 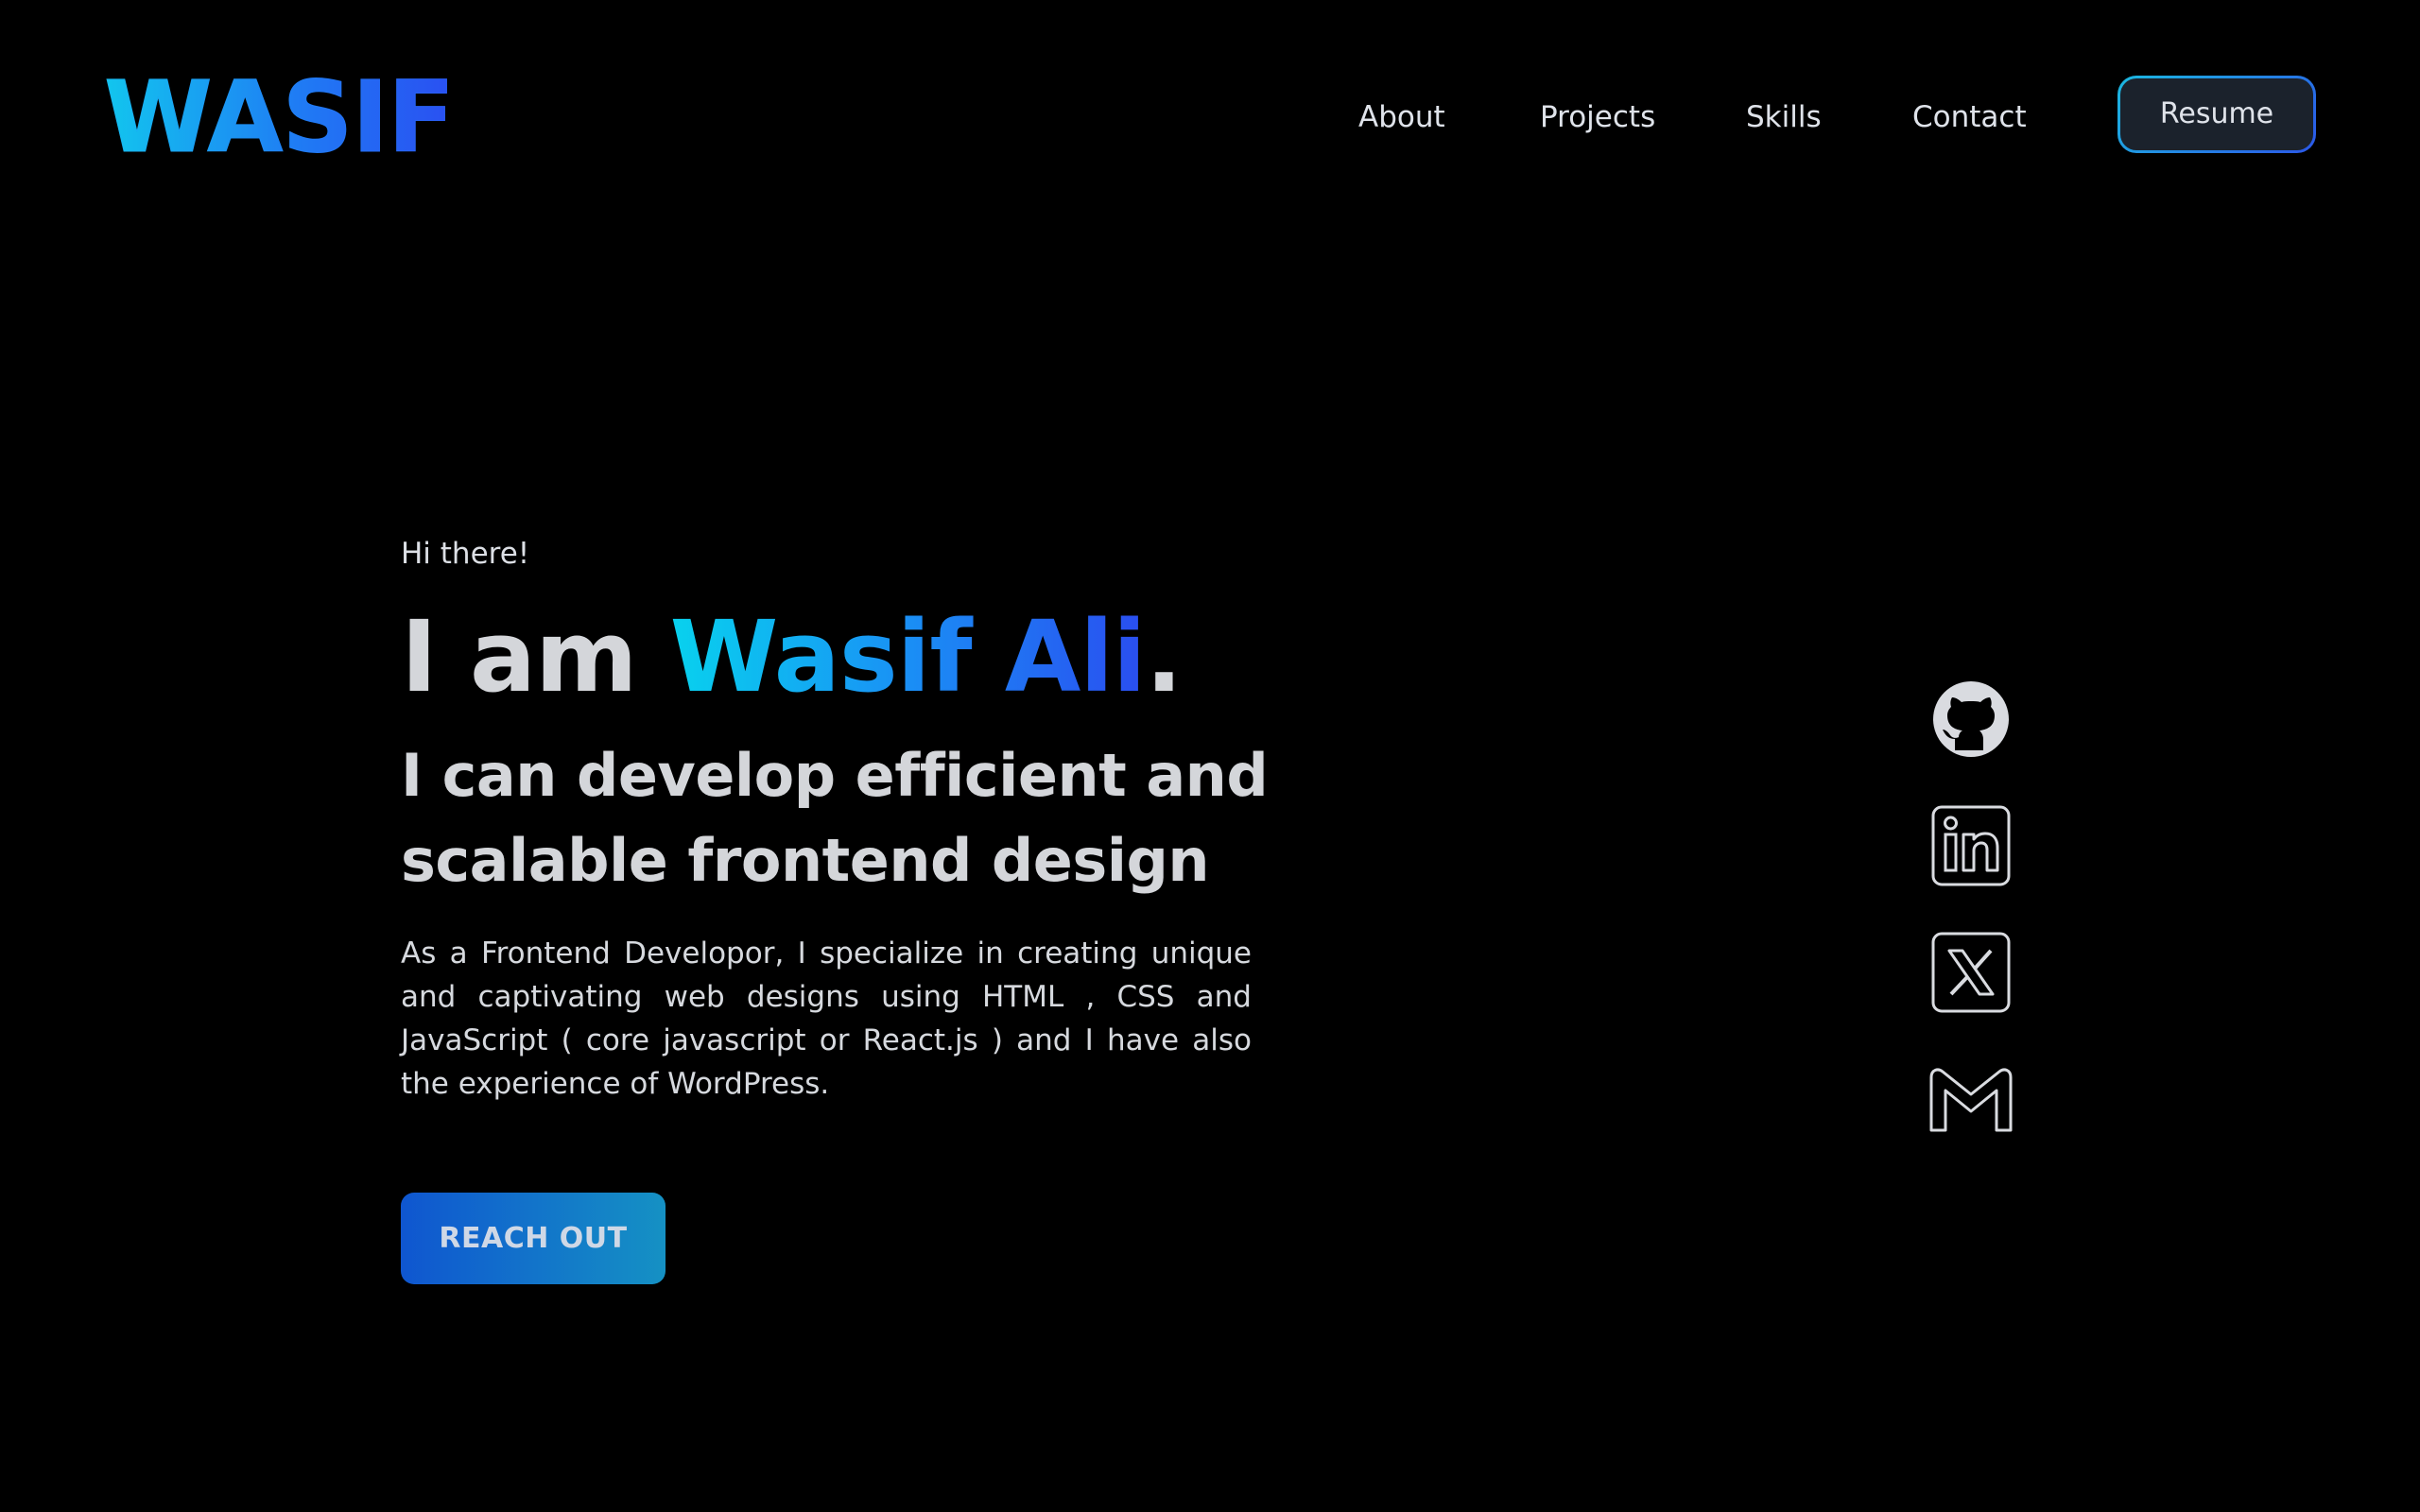 What do you see at coordinates (1784, 117) in the screenshot?
I see `nav-item-skills: Skills` at bounding box center [1784, 117].